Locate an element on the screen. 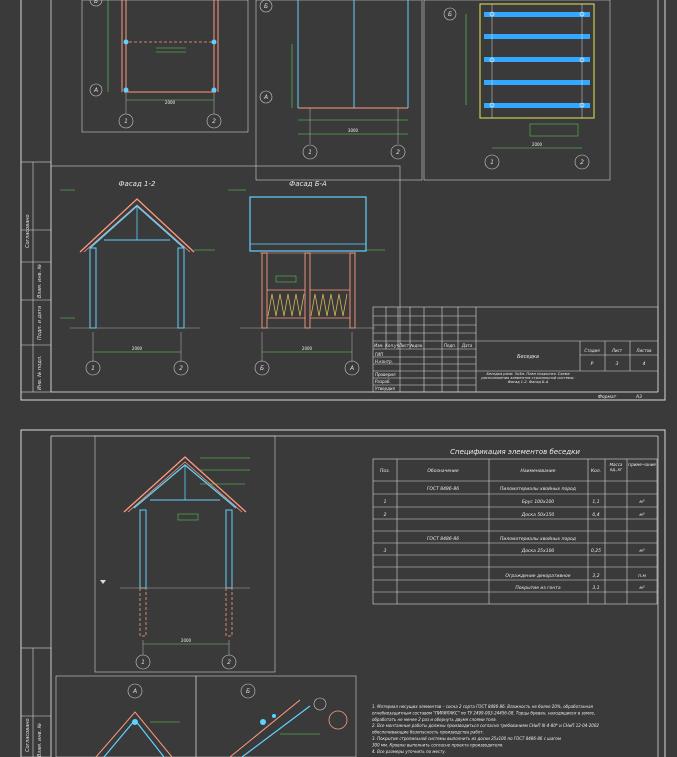 The width and height of the screenshot is (677, 757). spec-cell: Доска 25х100 is located at coordinates (538, 551).